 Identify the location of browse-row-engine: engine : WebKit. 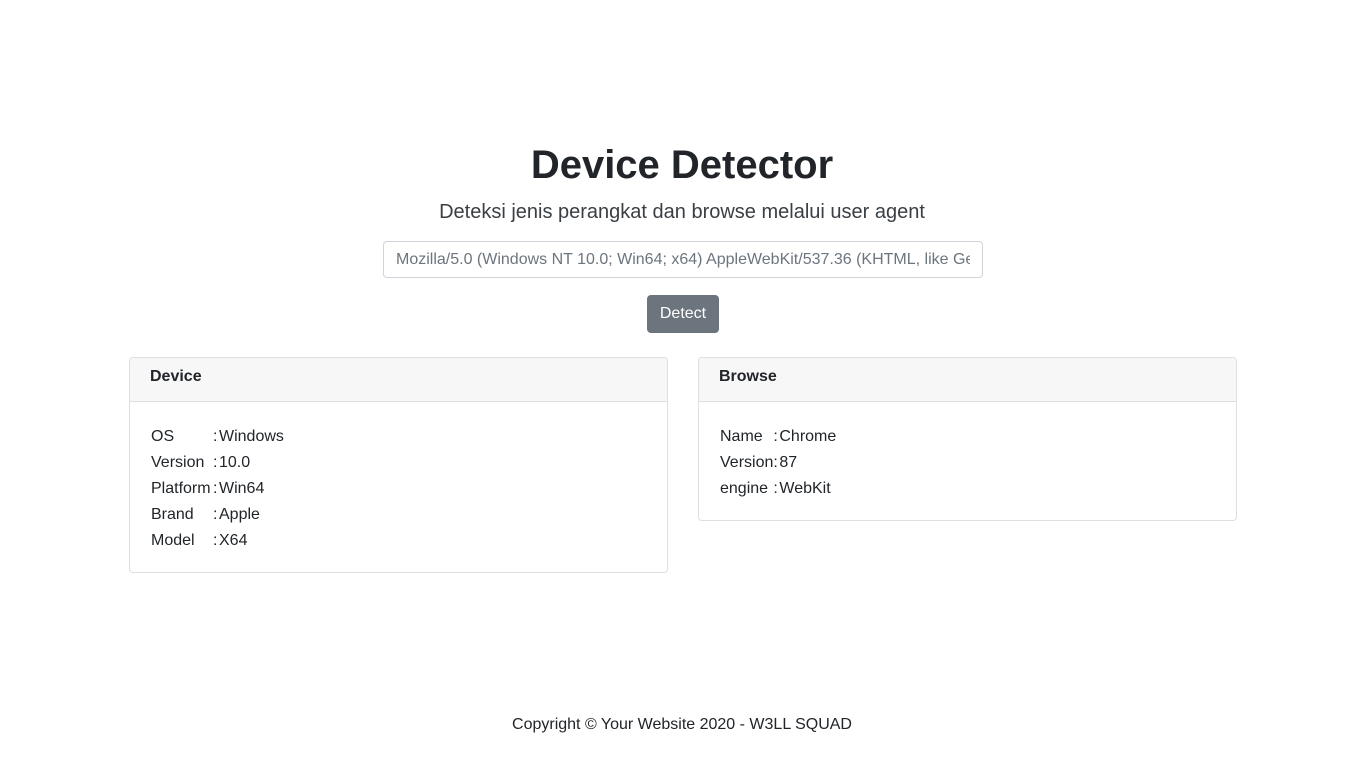
(778, 489).